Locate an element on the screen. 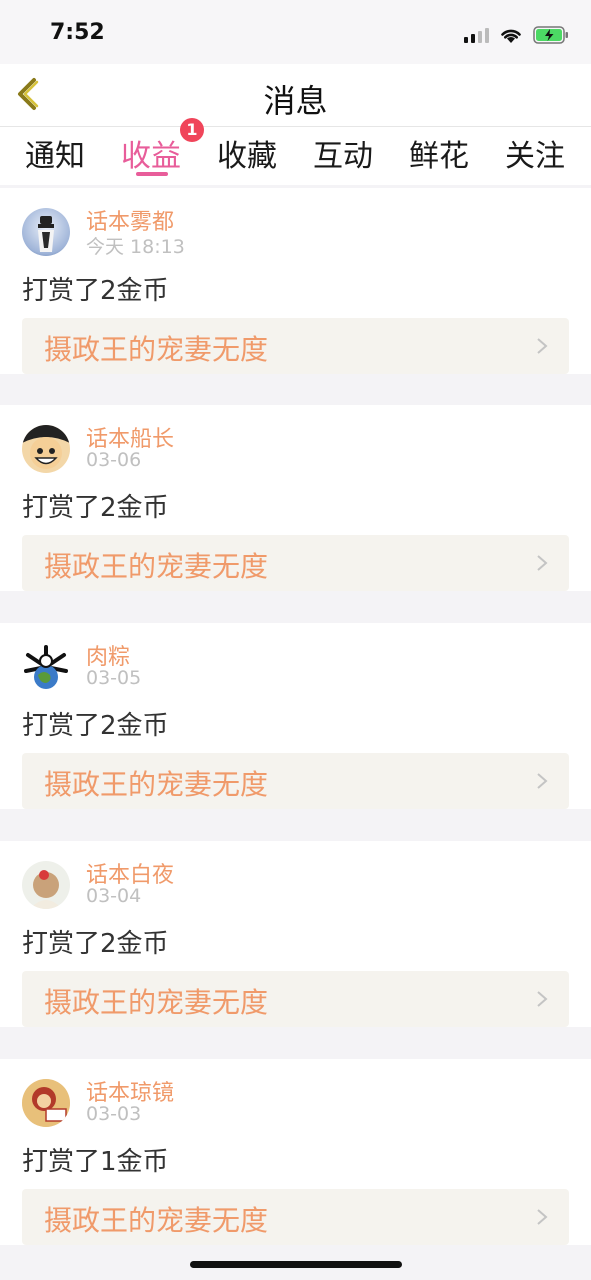 The image size is (591, 1280). reward-text: 打赏了1金币 is located at coordinates (95, 1162).